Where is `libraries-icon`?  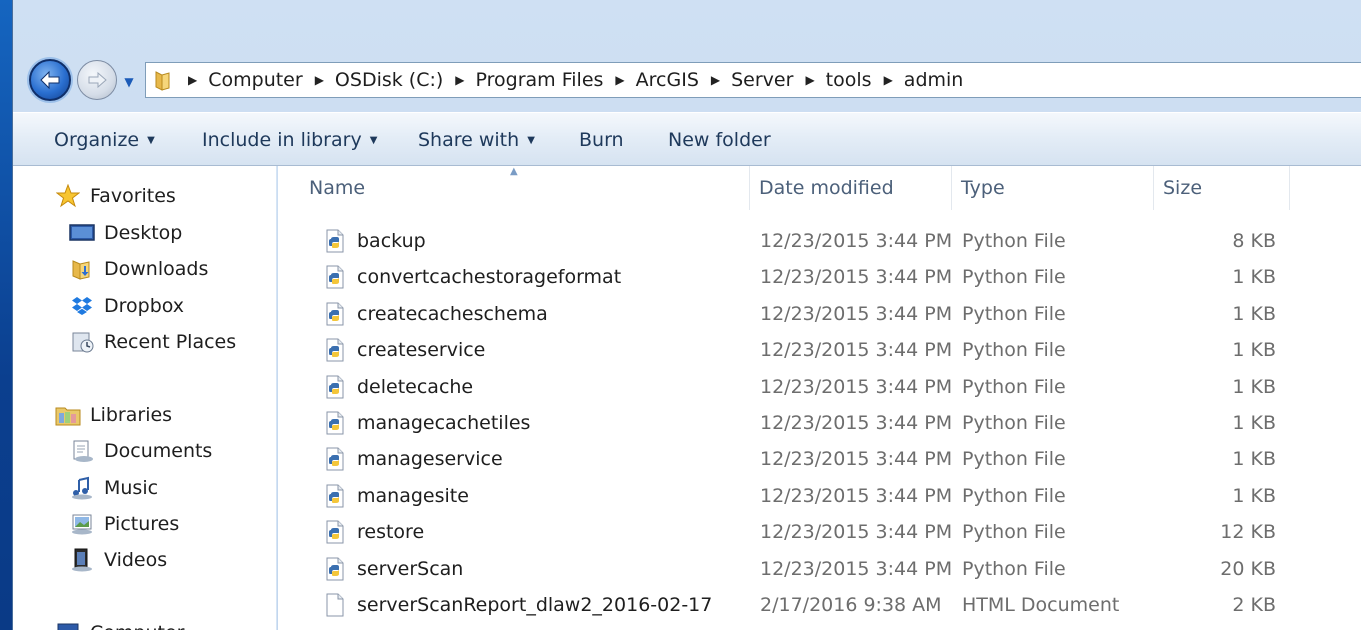 libraries-icon is located at coordinates (68, 415).